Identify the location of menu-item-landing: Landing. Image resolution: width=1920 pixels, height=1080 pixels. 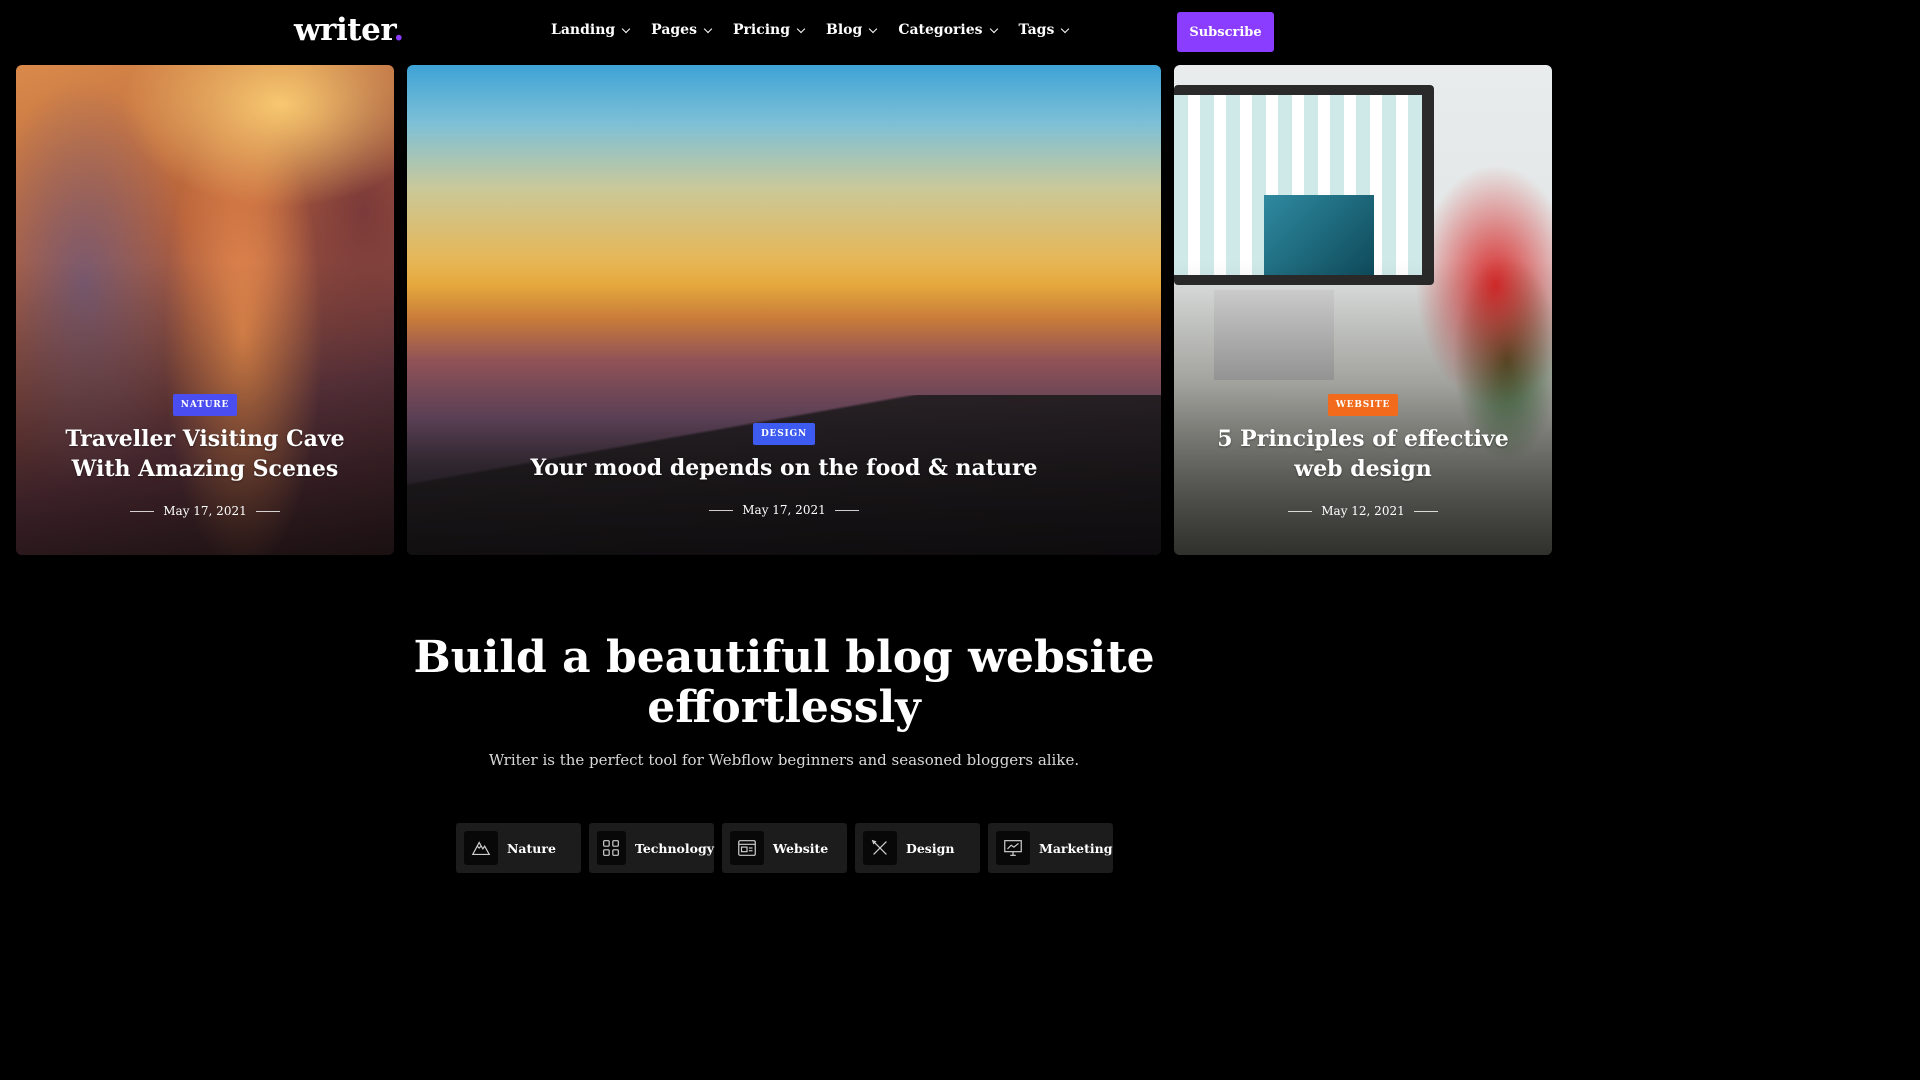
(591, 30).